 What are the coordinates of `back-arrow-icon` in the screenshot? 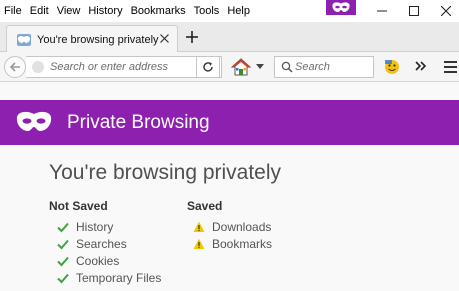 It's located at (14, 67).